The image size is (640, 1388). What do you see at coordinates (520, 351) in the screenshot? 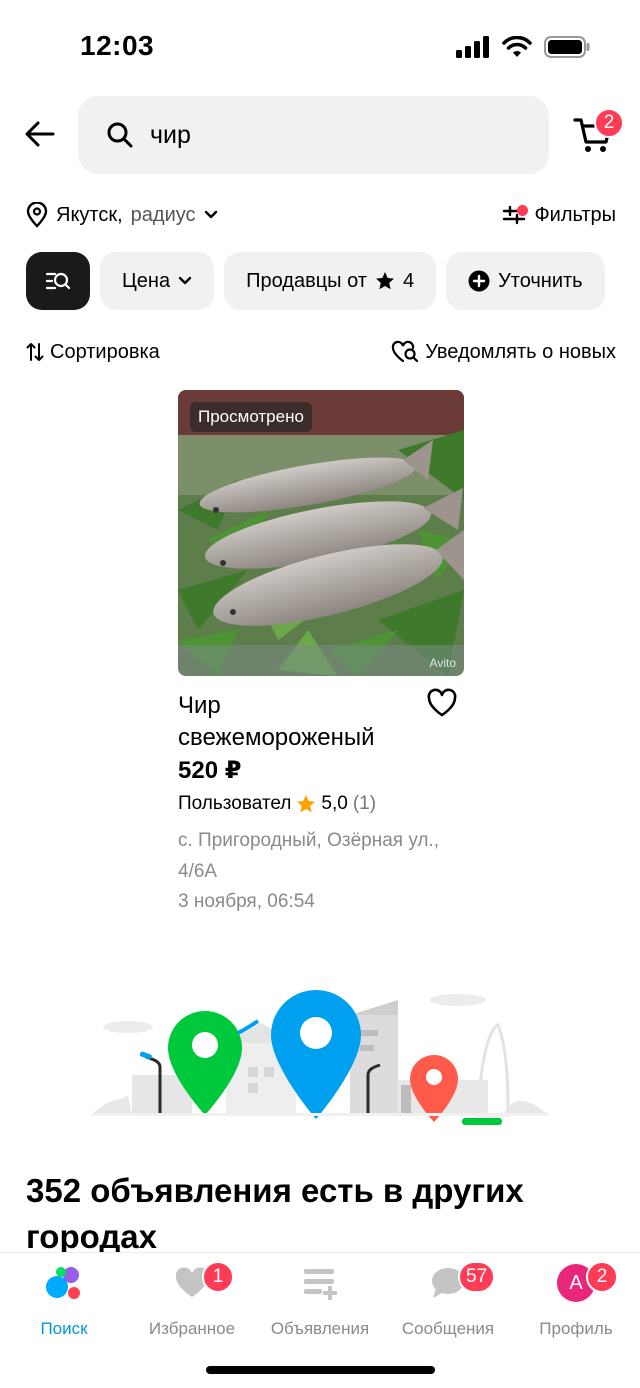
I see `notify-label: Уведомлять о новых` at bounding box center [520, 351].